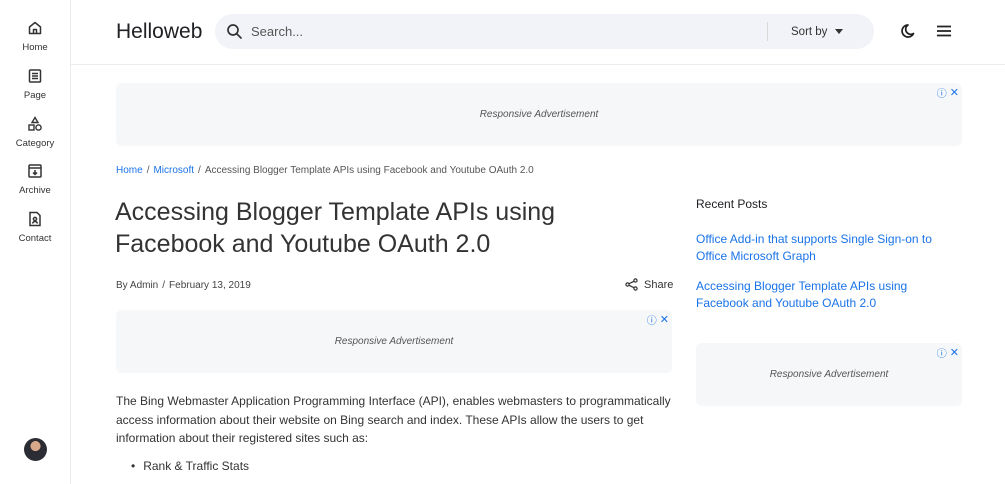  What do you see at coordinates (35, 36) in the screenshot?
I see `nav-item-home: Home` at bounding box center [35, 36].